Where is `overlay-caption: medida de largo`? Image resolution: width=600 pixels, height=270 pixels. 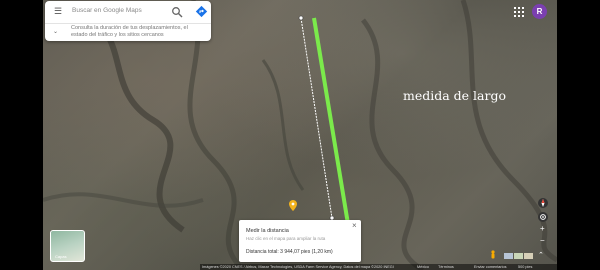 overlay-caption: medida de largo is located at coordinates (455, 95).